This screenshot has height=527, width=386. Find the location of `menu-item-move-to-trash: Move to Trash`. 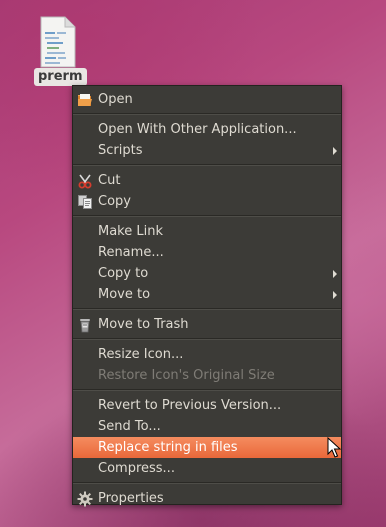

menu-item-move-to-trash: Move to Trash is located at coordinates (207, 324).